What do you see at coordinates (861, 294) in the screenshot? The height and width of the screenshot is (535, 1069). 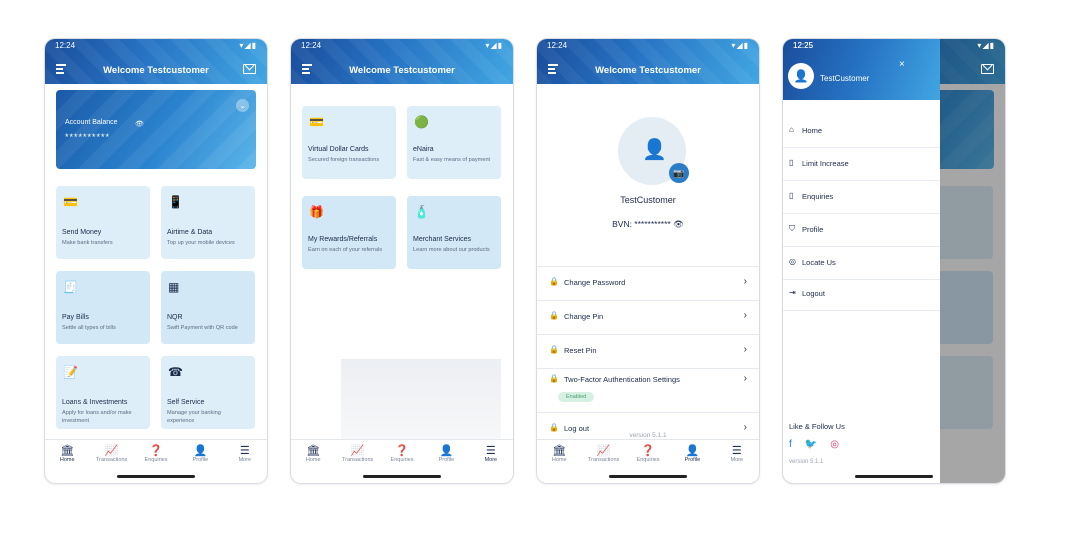 I see `drawer-item-logout: ⇥ Logout` at bounding box center [861, 294].